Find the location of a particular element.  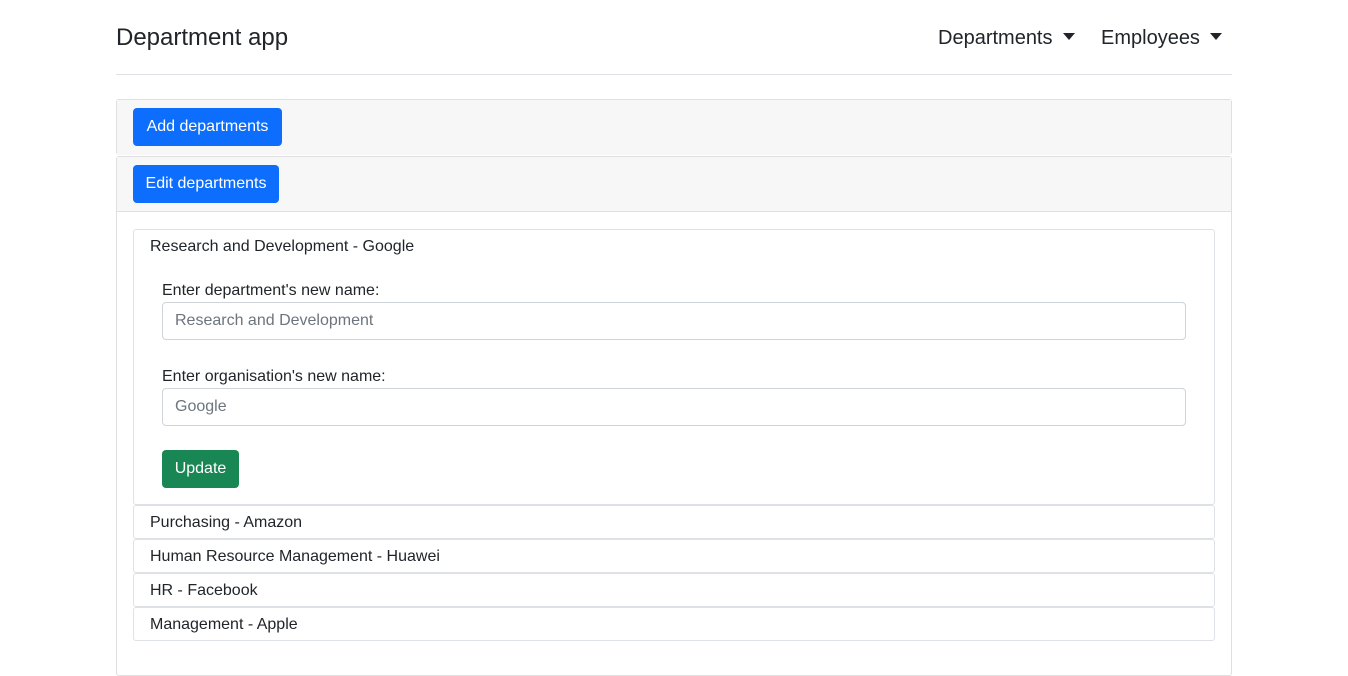

update-button: Update is located at coordinates (200, 469).